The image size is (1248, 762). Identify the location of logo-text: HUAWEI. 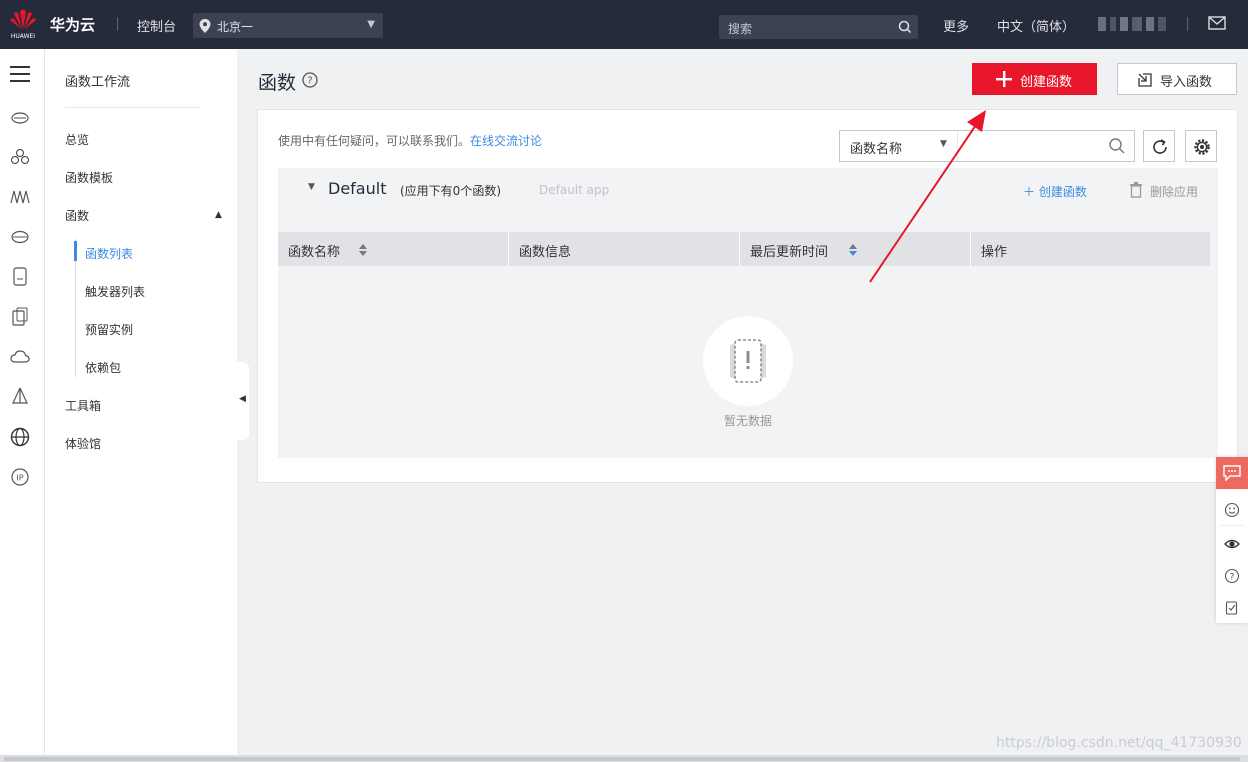
(23, 36).